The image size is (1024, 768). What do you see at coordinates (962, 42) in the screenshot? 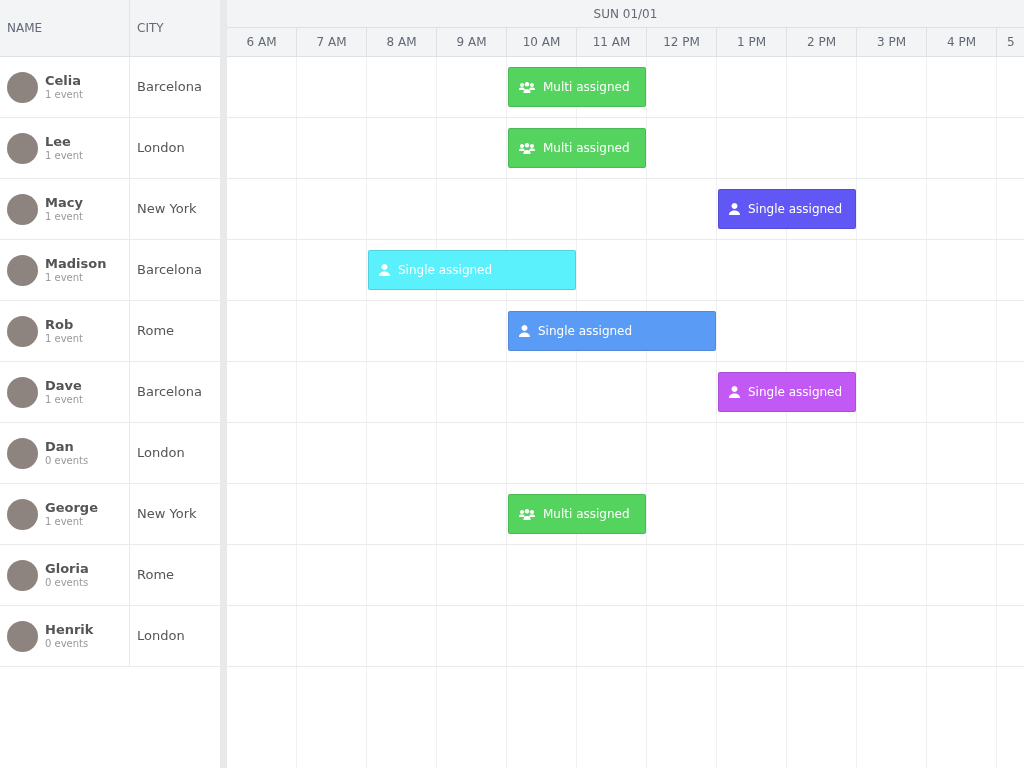
I see `hour-header: 4 PM` at bounding box center [962, 42].